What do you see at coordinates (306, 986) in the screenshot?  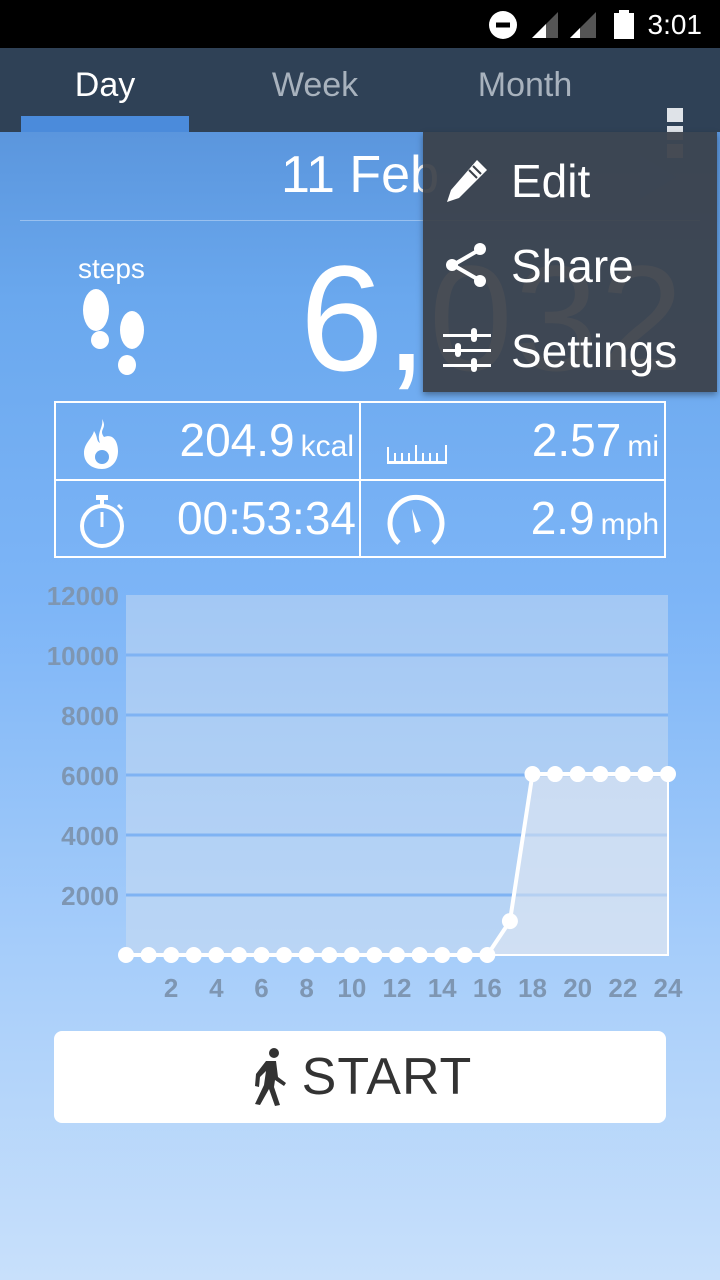 I see `x-tick-label: 8` at bounding box center [306, 986].